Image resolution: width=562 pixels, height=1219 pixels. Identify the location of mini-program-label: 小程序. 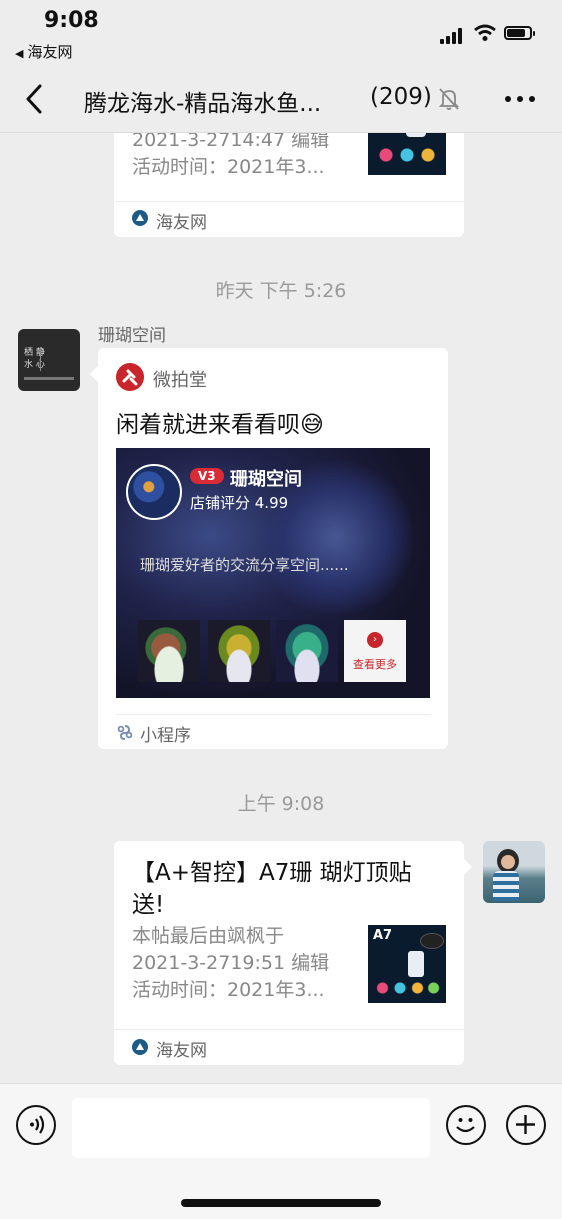
(165, 736).